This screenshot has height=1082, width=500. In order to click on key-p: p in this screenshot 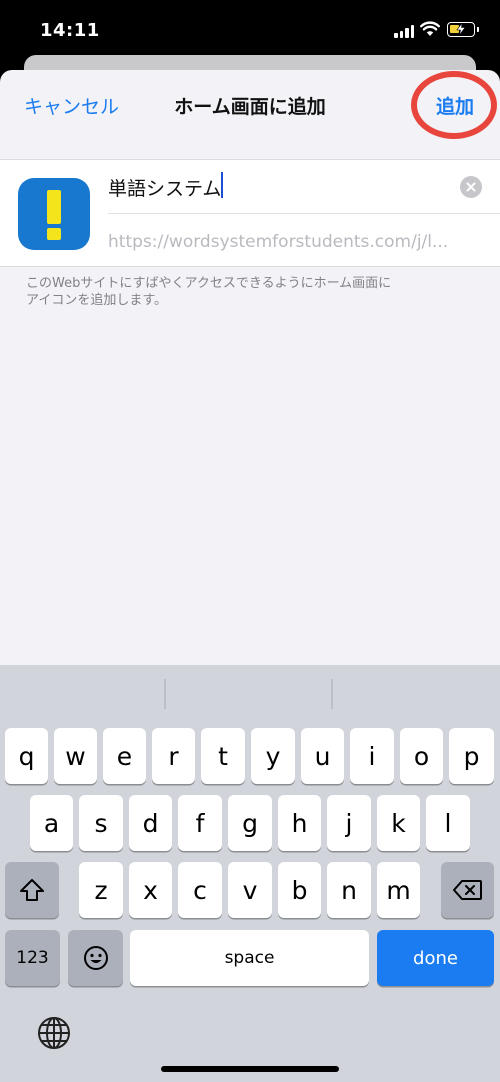, I will do `click(471, 756)`.